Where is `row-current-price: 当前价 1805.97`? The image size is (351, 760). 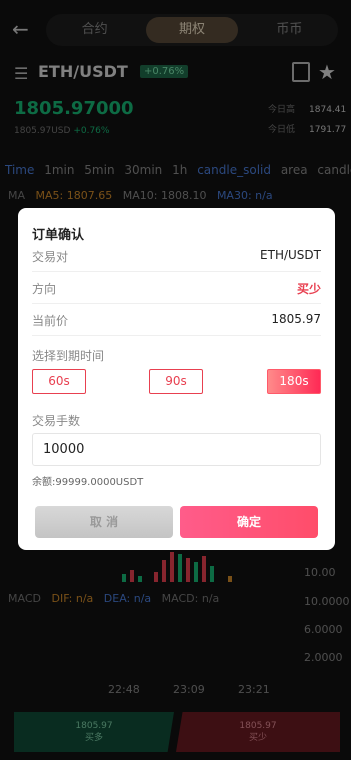
row-current-price: 当前价 1805.97 is located at coordinates (176, 321).